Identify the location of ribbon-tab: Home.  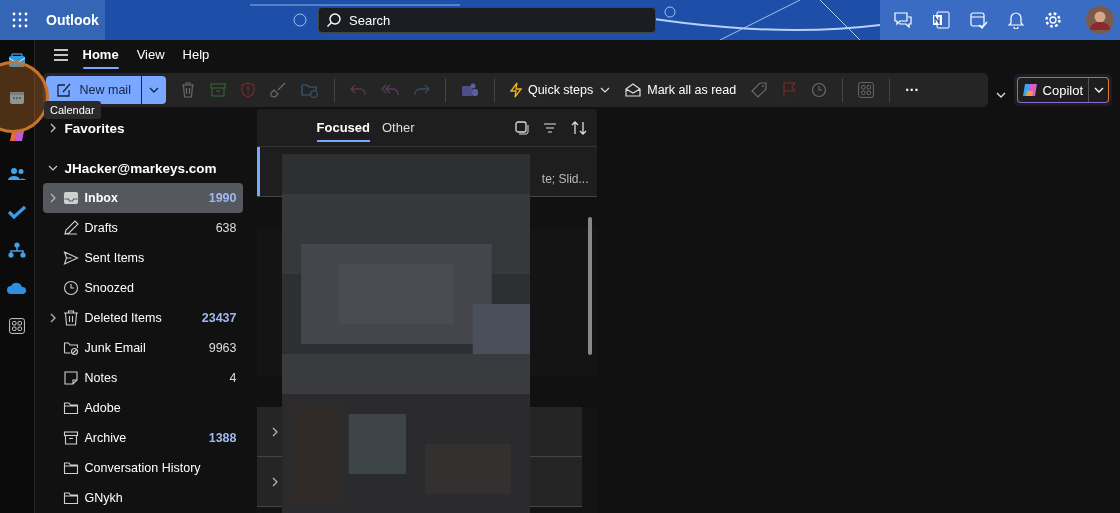
(100, 54).